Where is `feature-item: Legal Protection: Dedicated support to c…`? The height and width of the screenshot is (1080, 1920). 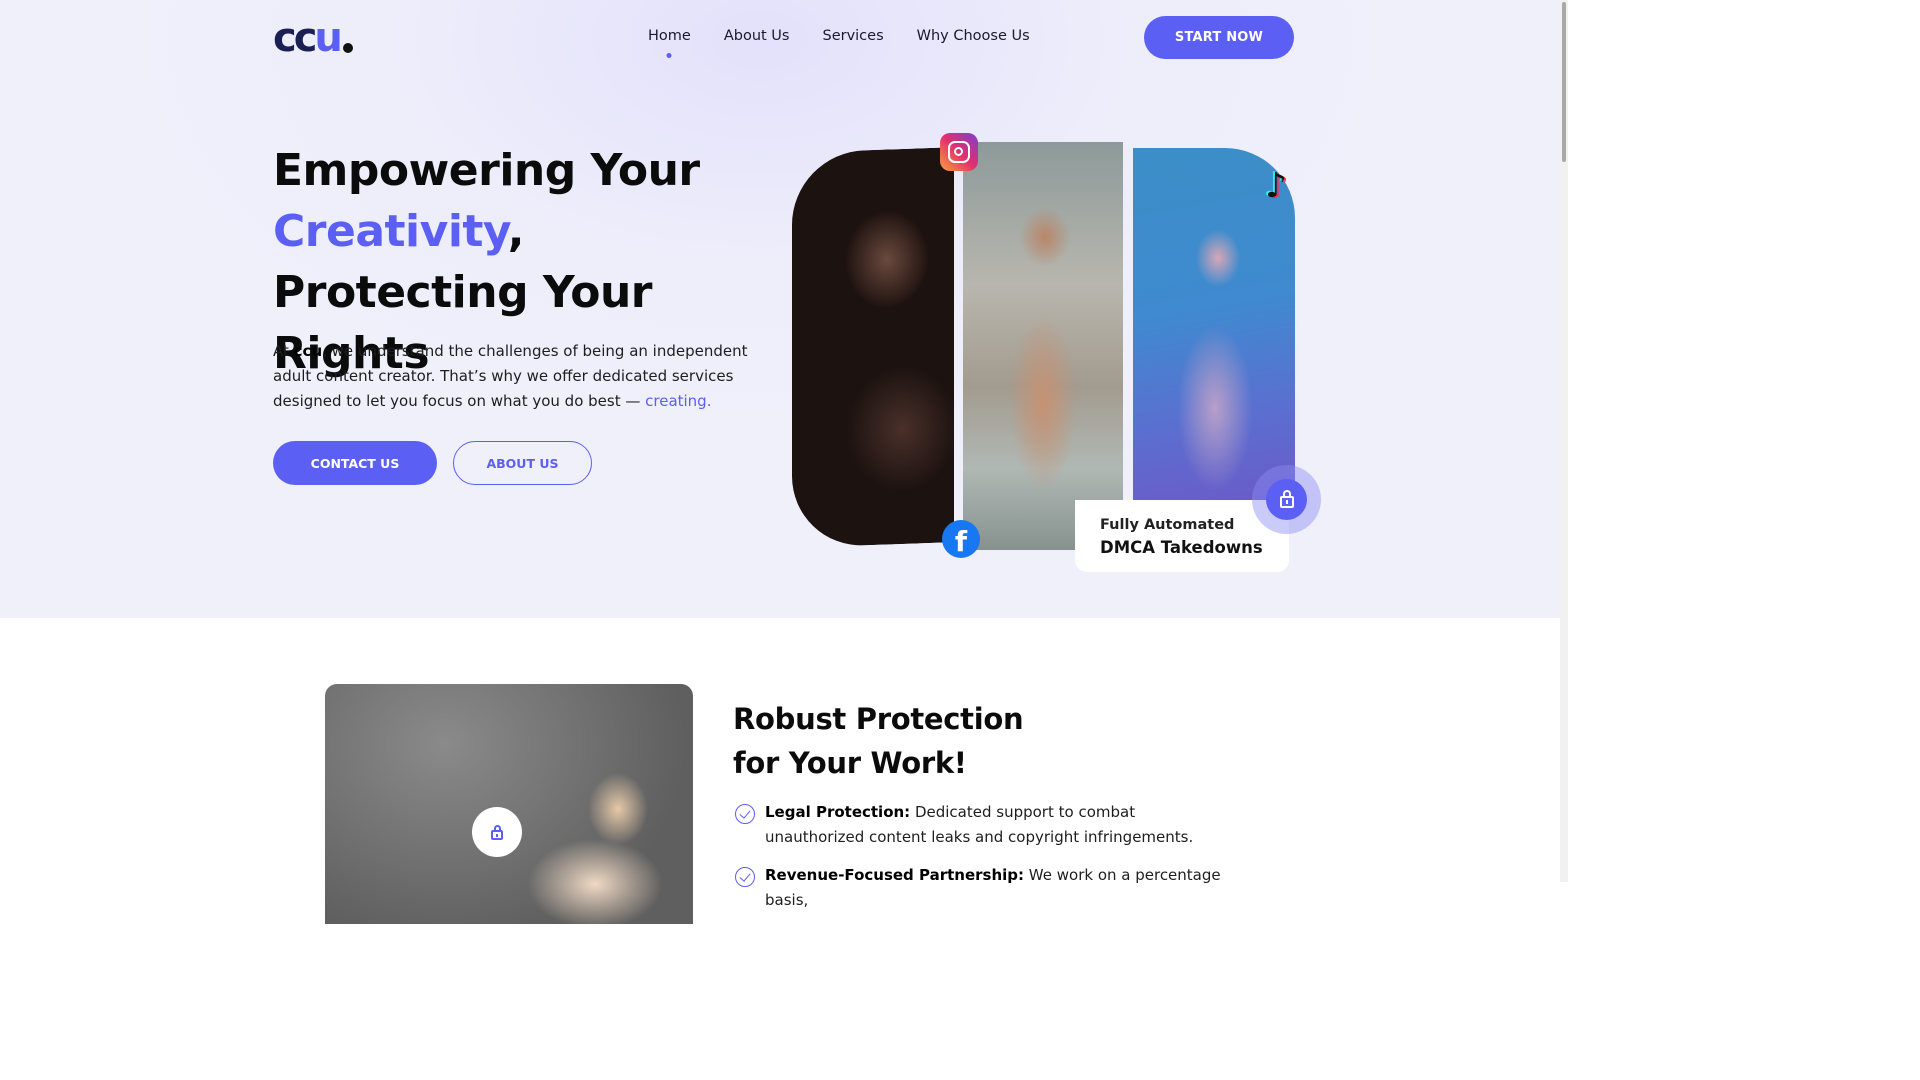 feature-item: Legal Protection: Dedicated support to c… is located at coordinates (985, 825).